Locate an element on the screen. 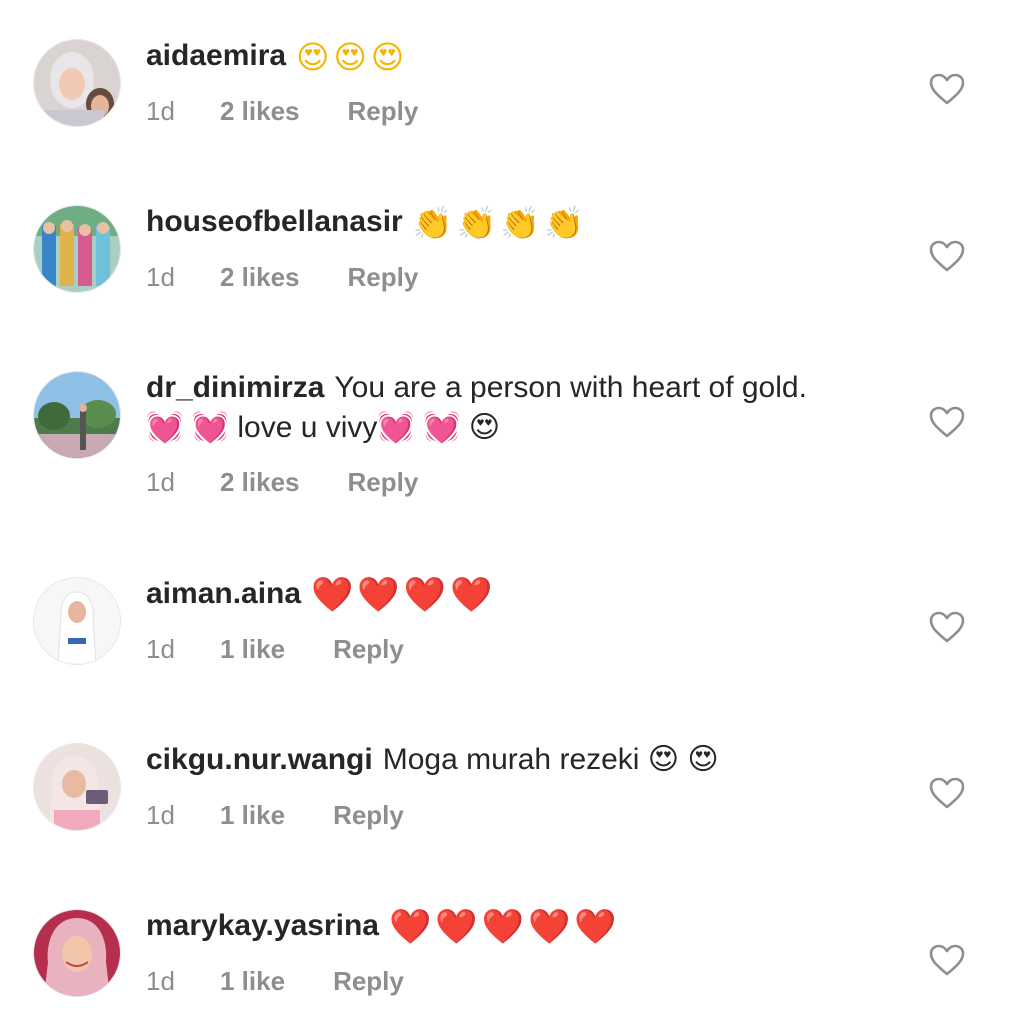 This screenshot has height=1024, width=1024. comment-text: aidaemira 😍😍😍 is located at coordinates (496, 56).